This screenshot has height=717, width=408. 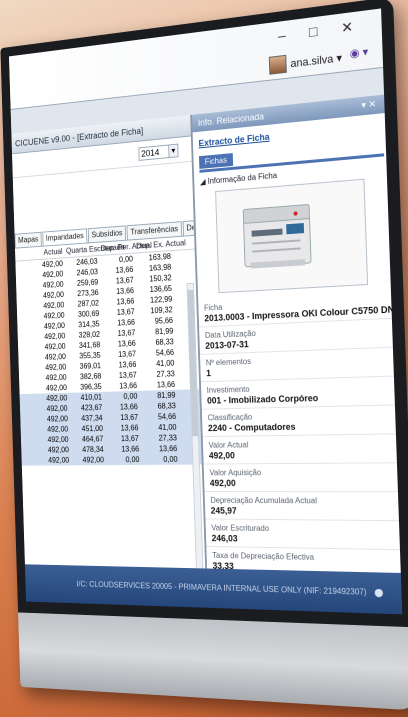 I want to click on year-field: 2014, so click(x=154, y=152).